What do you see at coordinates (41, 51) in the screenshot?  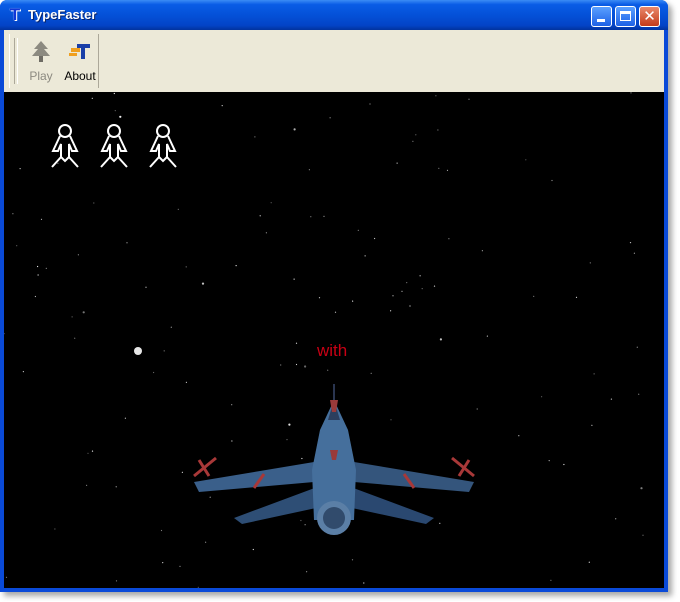 I see `tree-icon` at bounding box center [41, 51].